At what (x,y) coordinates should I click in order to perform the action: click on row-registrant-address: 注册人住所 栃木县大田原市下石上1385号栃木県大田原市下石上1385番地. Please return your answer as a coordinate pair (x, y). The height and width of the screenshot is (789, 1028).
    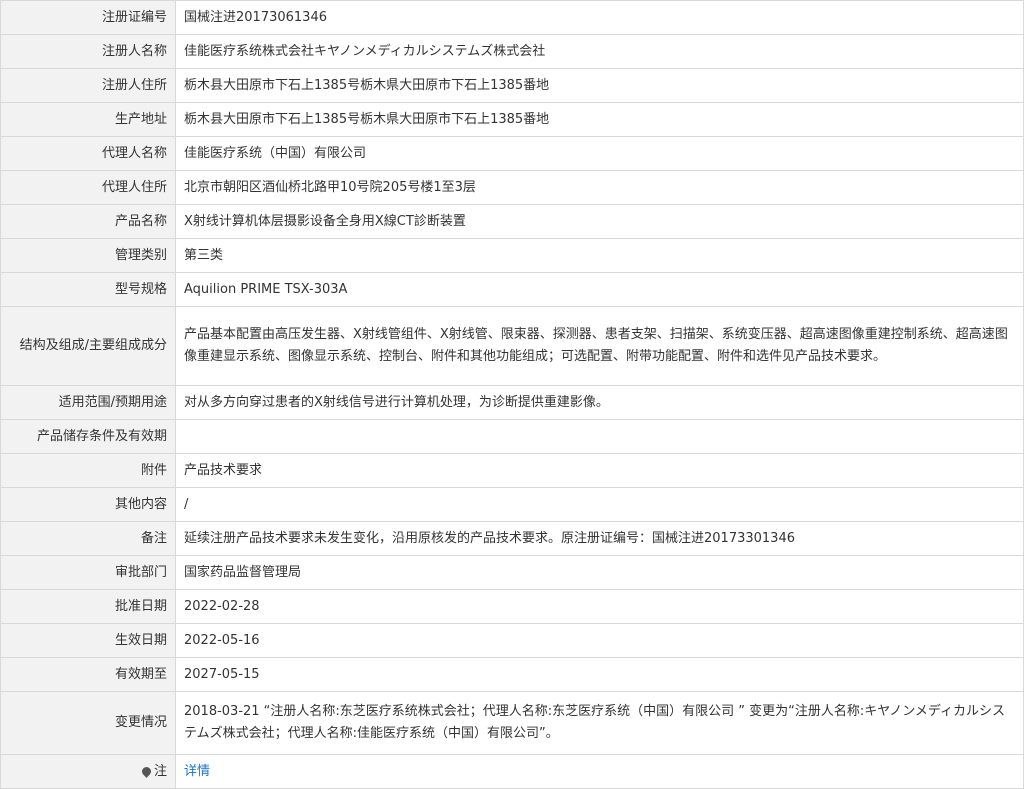
    Looking at the image, I should click on (512, 85).